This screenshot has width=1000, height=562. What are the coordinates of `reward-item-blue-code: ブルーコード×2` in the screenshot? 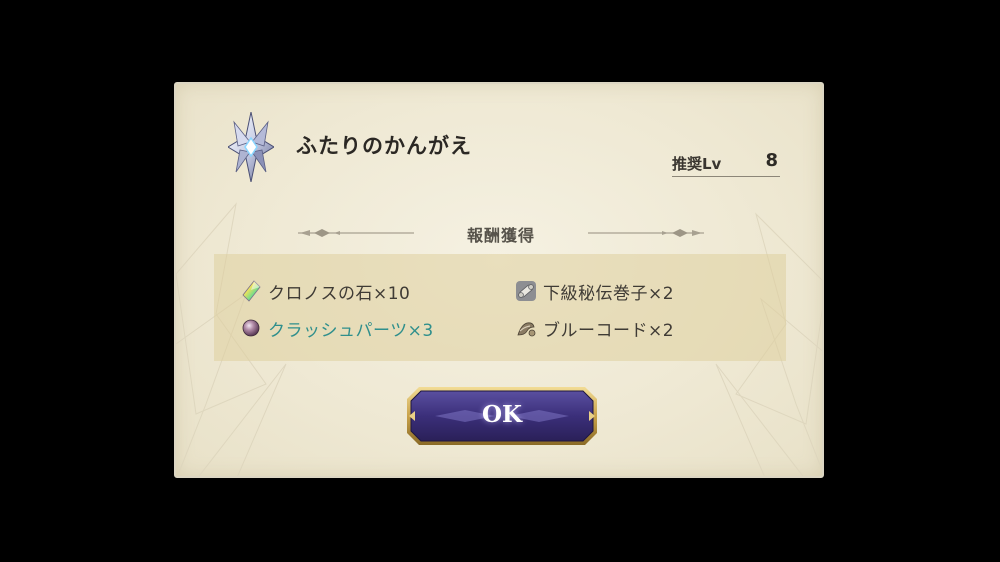 It's located at (594, 328).